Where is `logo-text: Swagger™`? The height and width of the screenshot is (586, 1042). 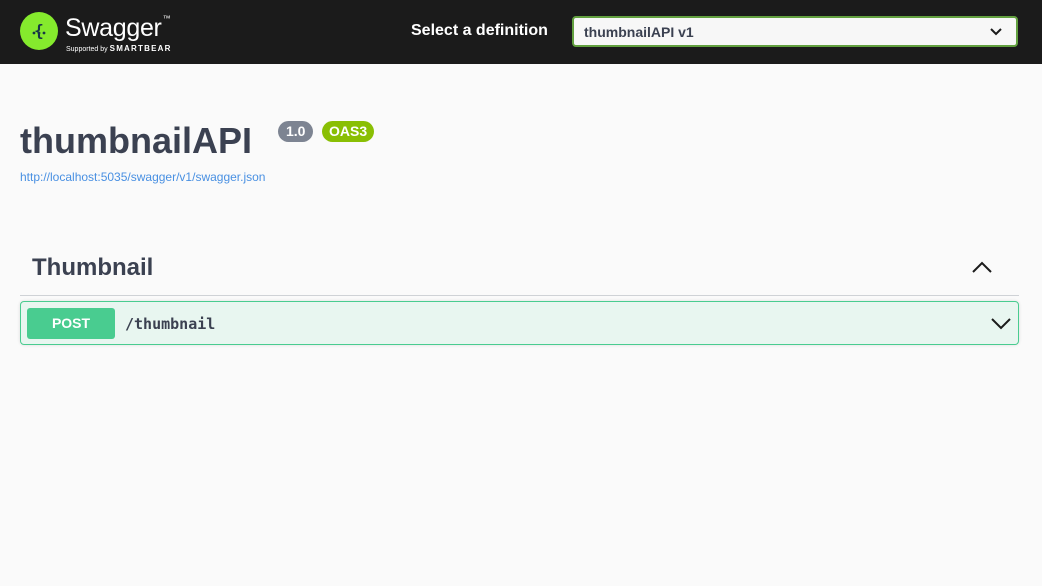 logo-text: Swagger™ is located at coordinates (118, 28).